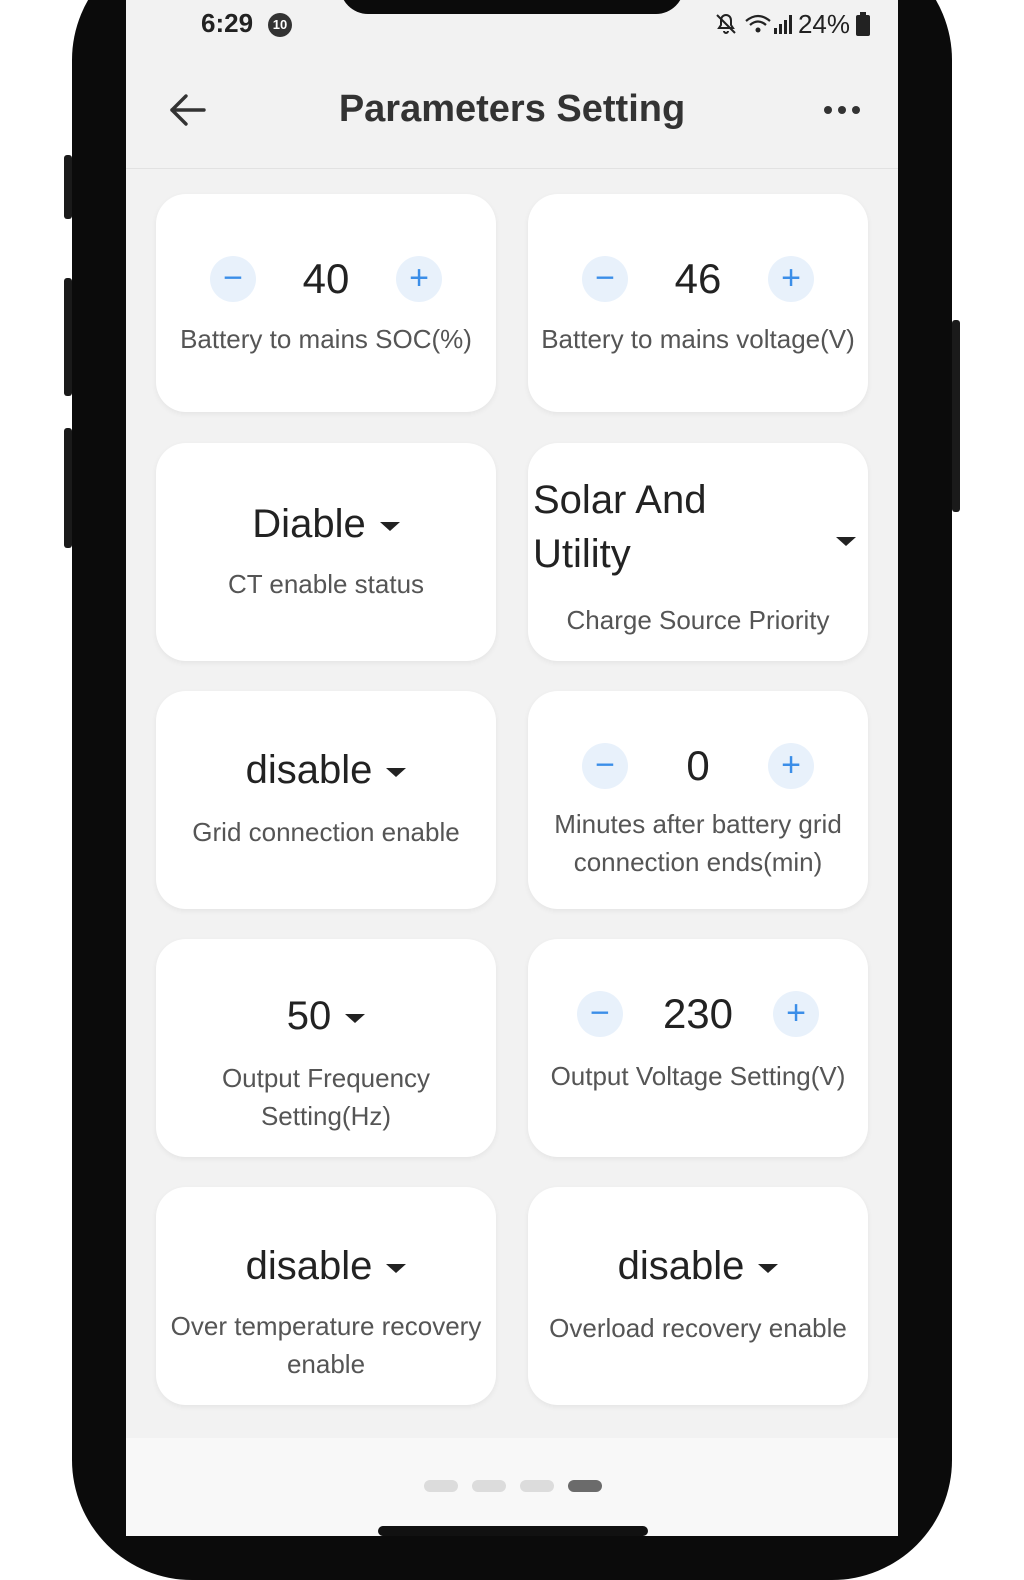 The width and height of the screenshot is (1024, 1580). I want to click on ct-enable-dropdown: Diable, so click(326, 524).